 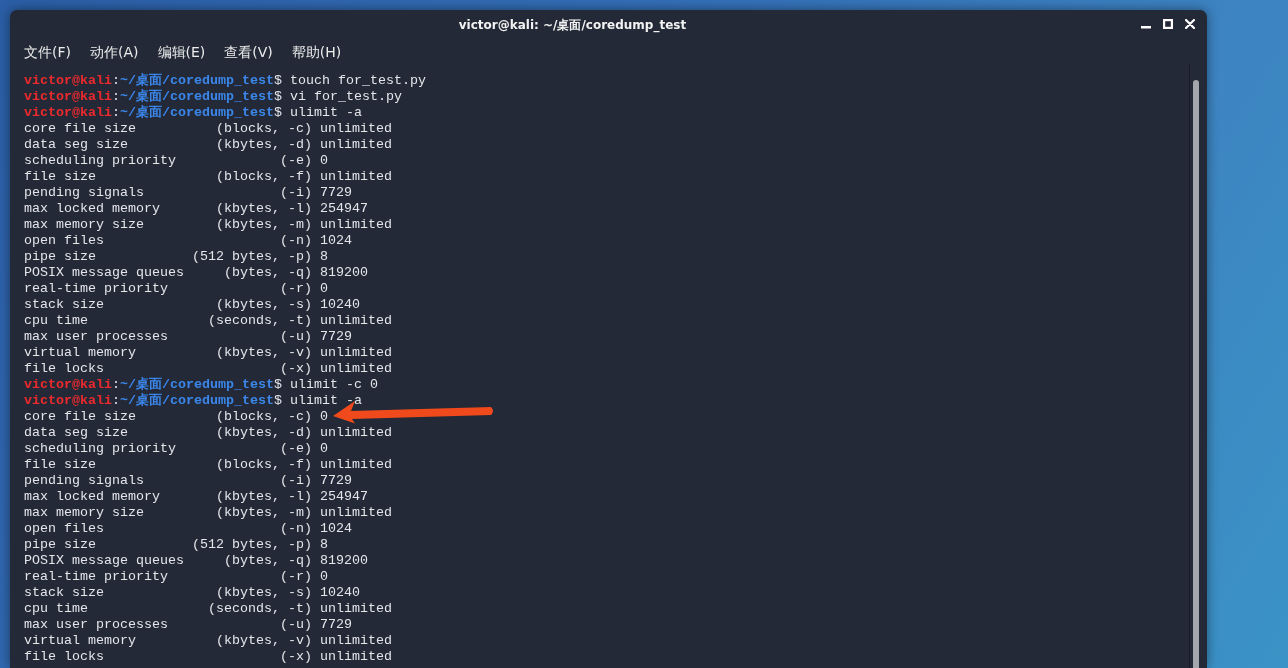 I want to click on close-icon, so click(x=1190, y=24).